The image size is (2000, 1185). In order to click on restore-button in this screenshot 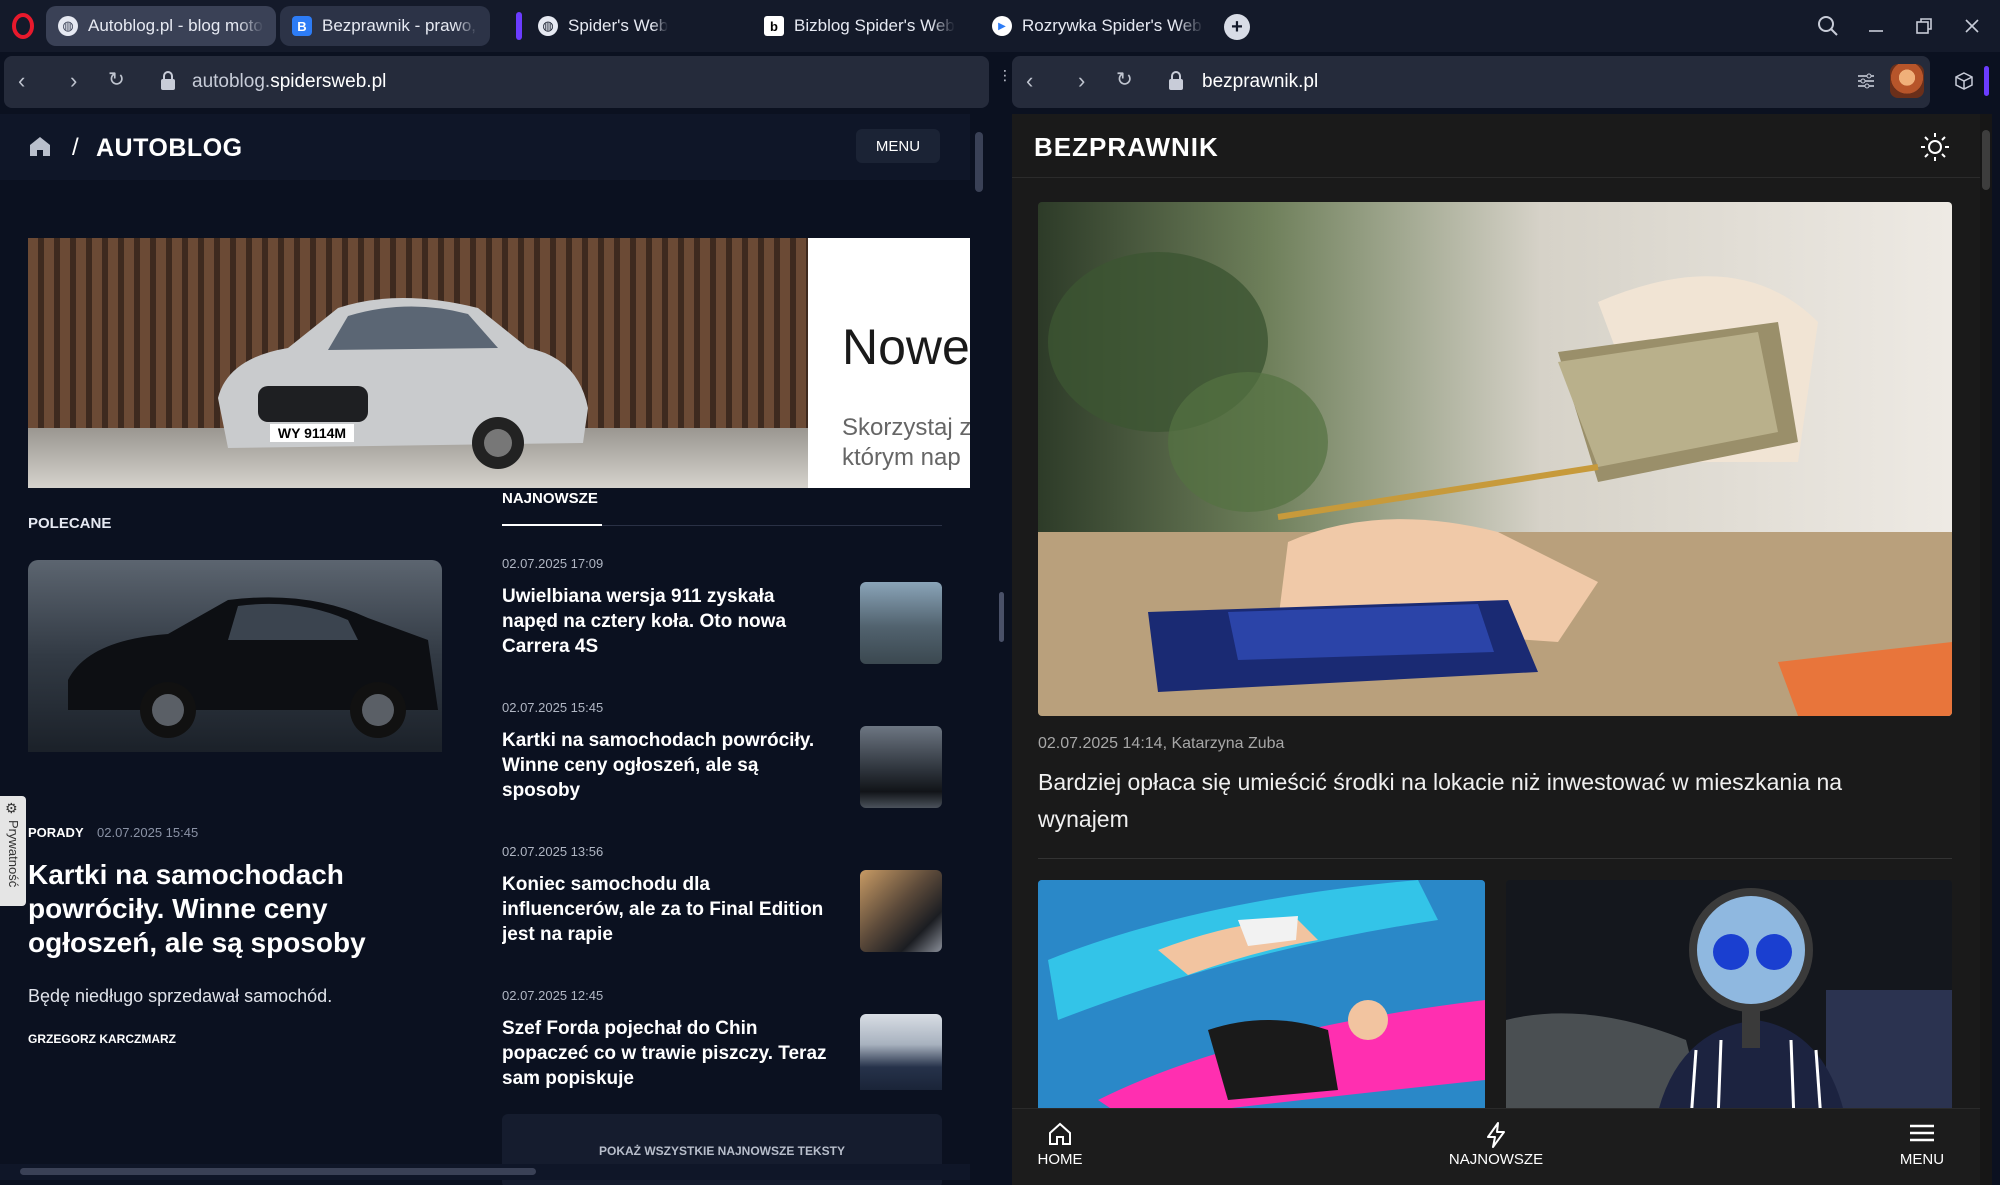, I will do `click(1924, 26)`.